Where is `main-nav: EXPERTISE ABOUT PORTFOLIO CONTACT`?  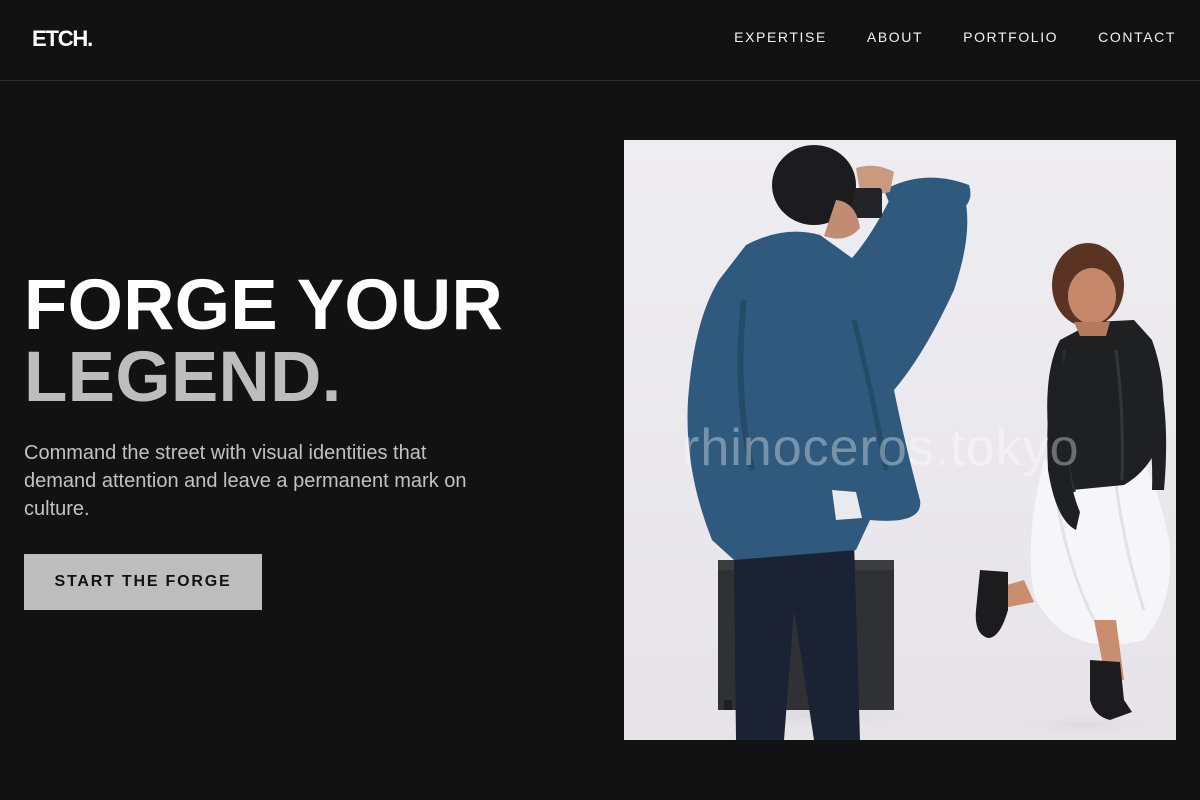 main-nav: EXPERTISE ABOUT PORTFOLIO CONTACT is located at coordinates (955, 37).